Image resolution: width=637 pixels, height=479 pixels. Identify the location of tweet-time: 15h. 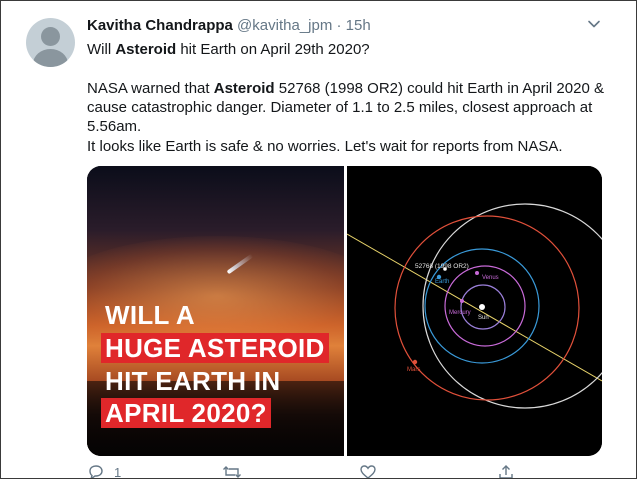
(358, 25).